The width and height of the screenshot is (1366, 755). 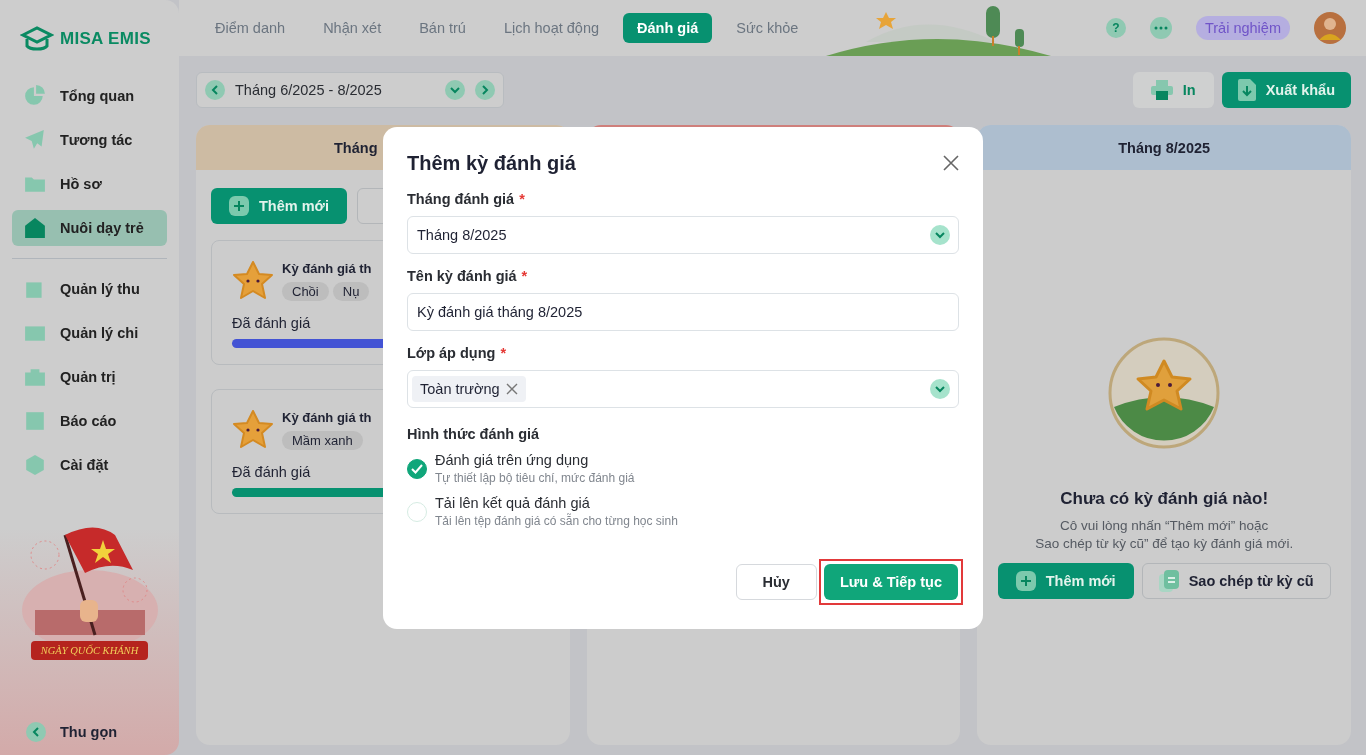 What do you see at coordinates (309, 90) in the screenshot?
I see `period-value: Tháng 6/2025 - 8/2025` at bounding box center [309, 90].